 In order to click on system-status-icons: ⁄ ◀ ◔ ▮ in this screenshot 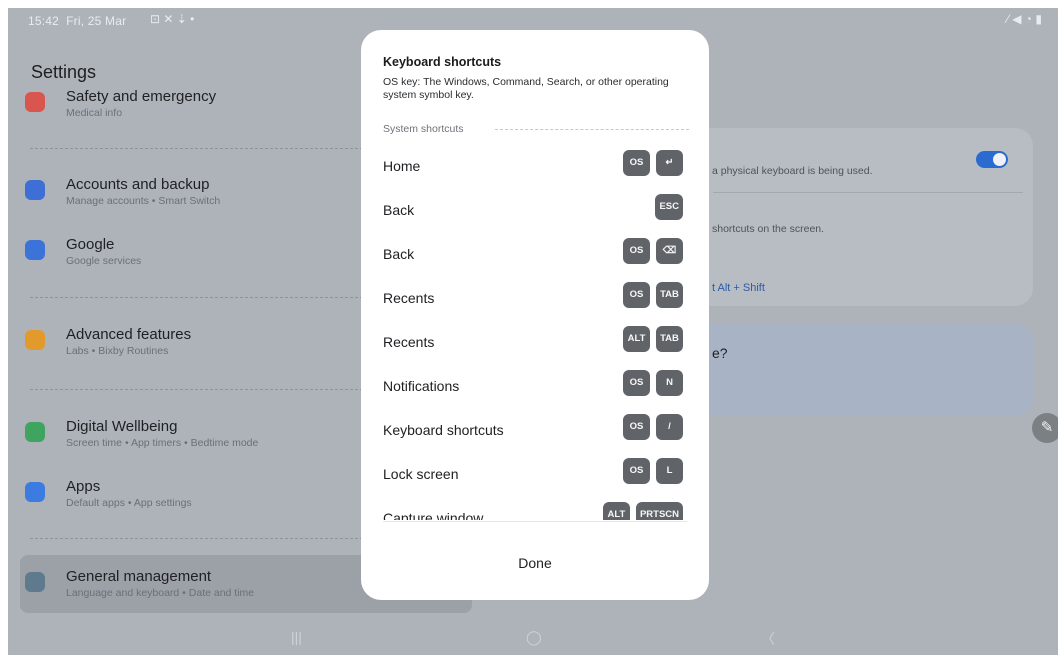, I will do `click(1024, 19)`.